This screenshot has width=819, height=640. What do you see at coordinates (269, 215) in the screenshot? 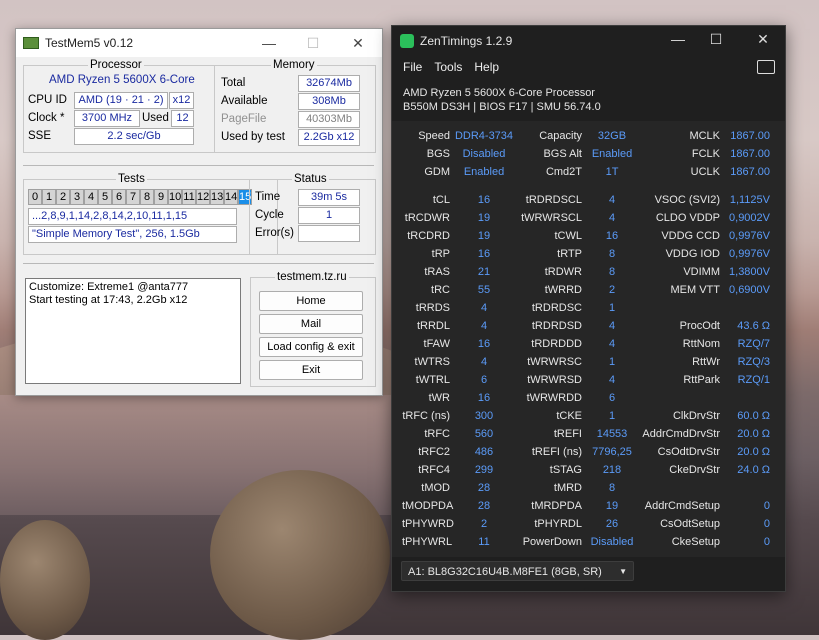
I see `cycle-label: Cycle` at bounding box center [269, 215].